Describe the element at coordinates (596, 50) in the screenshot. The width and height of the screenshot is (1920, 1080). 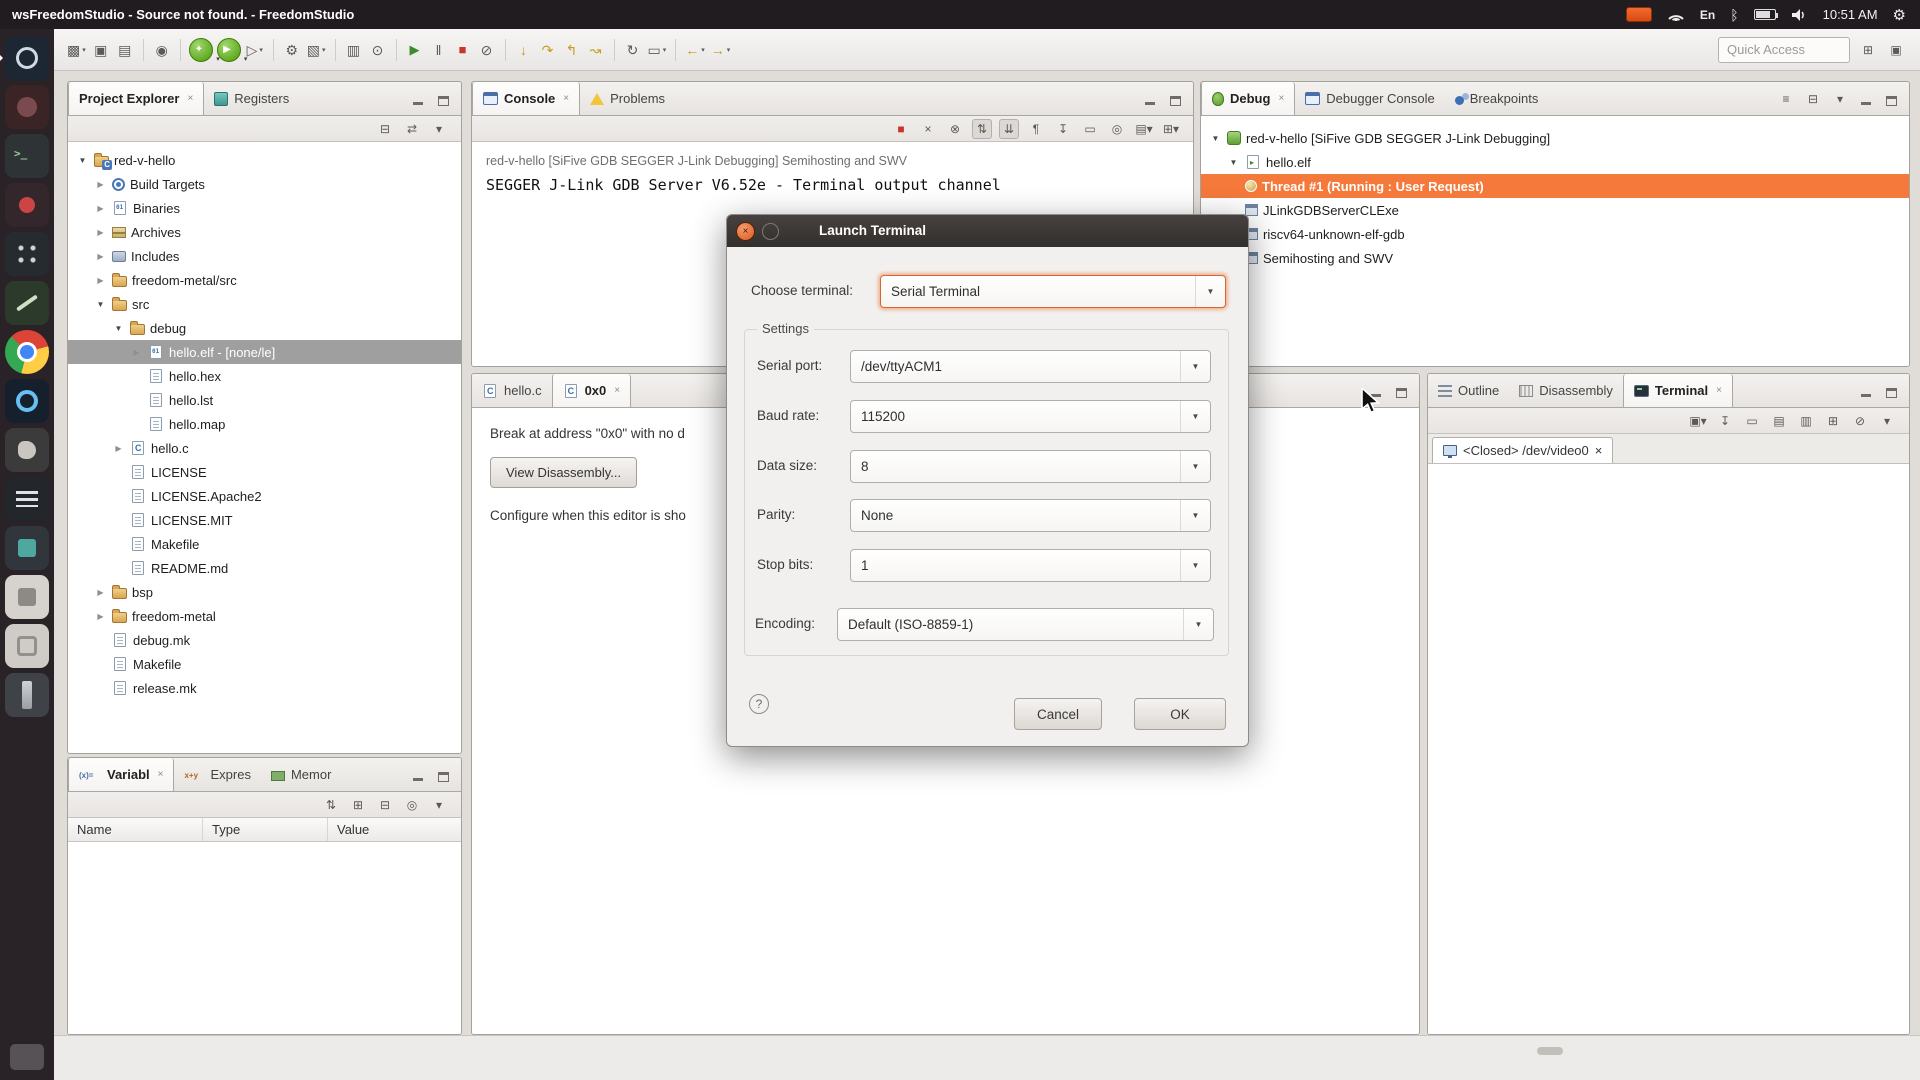
I see `instruction-step-button: ↝` at that location.